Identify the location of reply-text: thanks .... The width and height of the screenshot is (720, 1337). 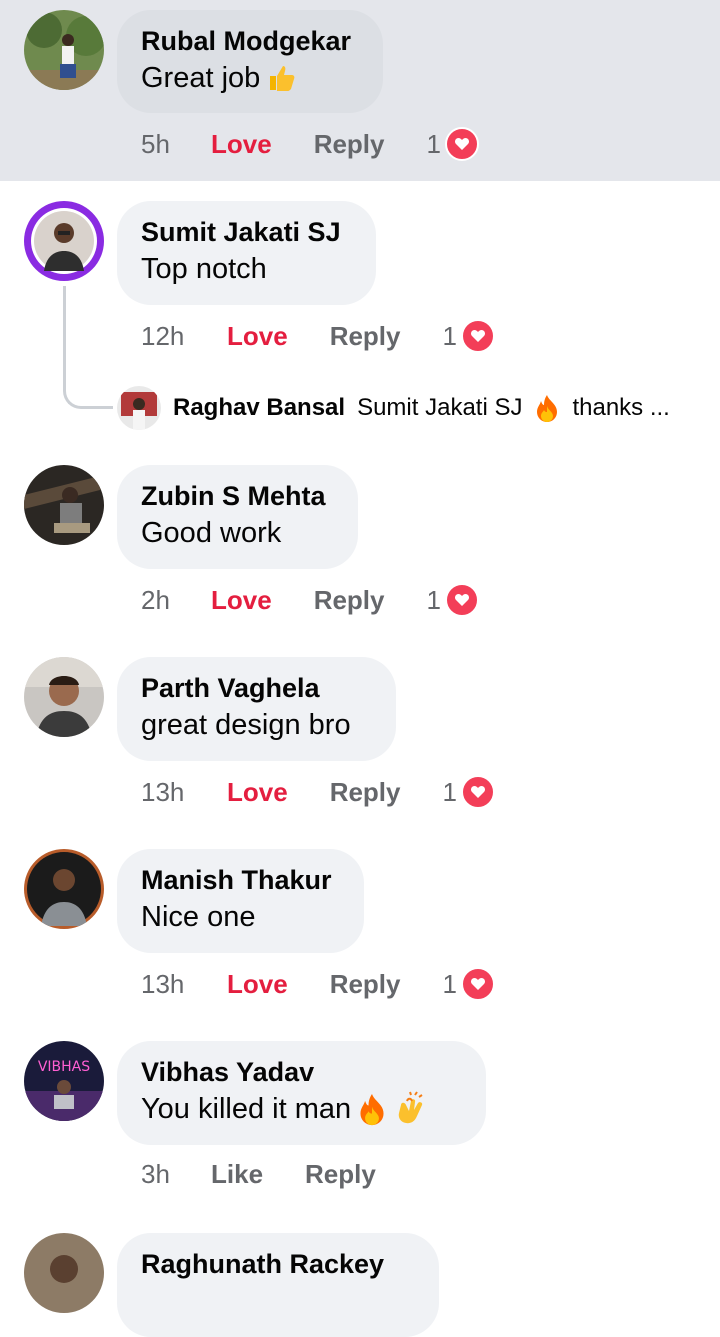
(621, 407).